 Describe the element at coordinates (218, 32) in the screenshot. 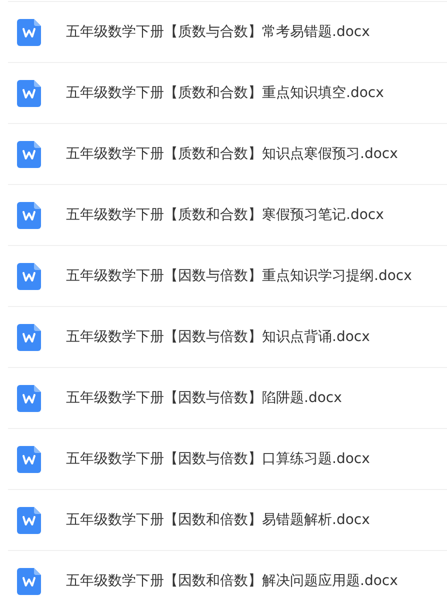

I see `file-name: 五年级数学下册【质数与合数】常考易错题.docx` at that location.